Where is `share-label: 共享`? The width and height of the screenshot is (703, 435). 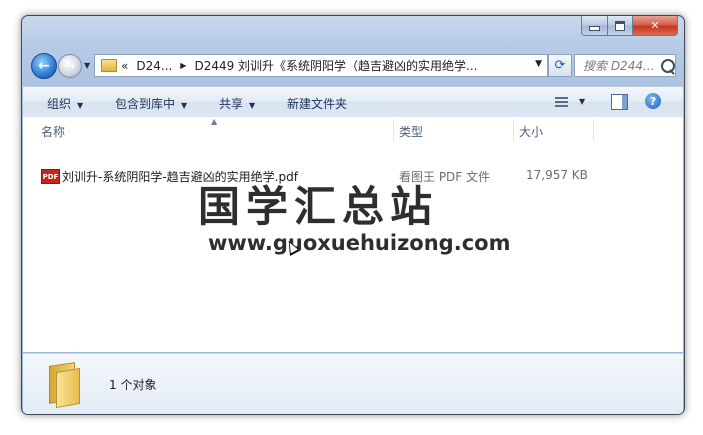
share-label: 共享 is located at coordinates (231, 104).